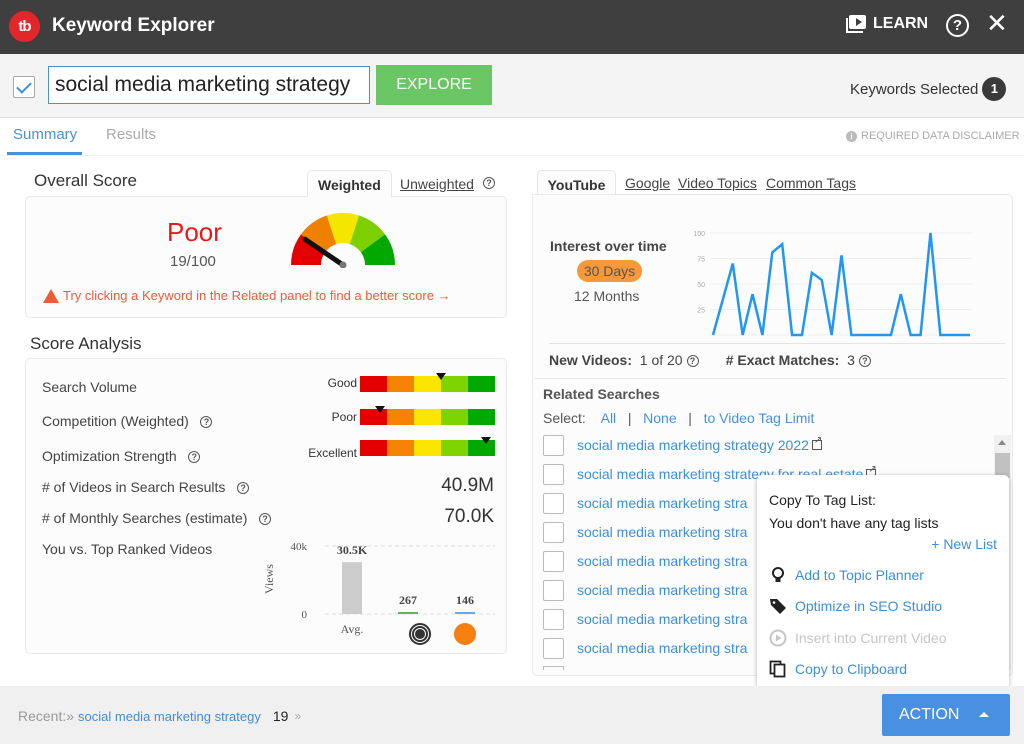 This screenshot has height=744, width=1024. Describe the element at coordinates (869, 606) in the screenshot. I see `optimize-in-seo-studio-label: Optimize in SEO Studio` at that location.